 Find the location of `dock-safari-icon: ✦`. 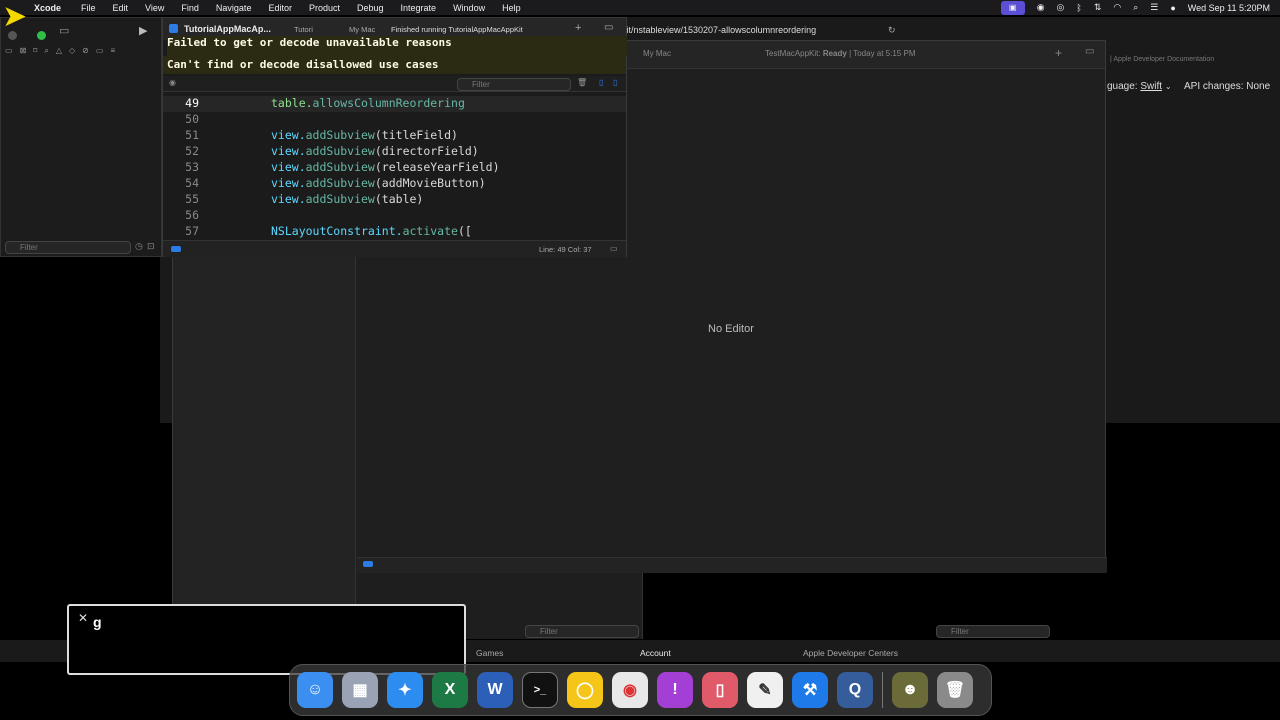

dock-safari-icon: ✦ is located at coordinates (405, 690).